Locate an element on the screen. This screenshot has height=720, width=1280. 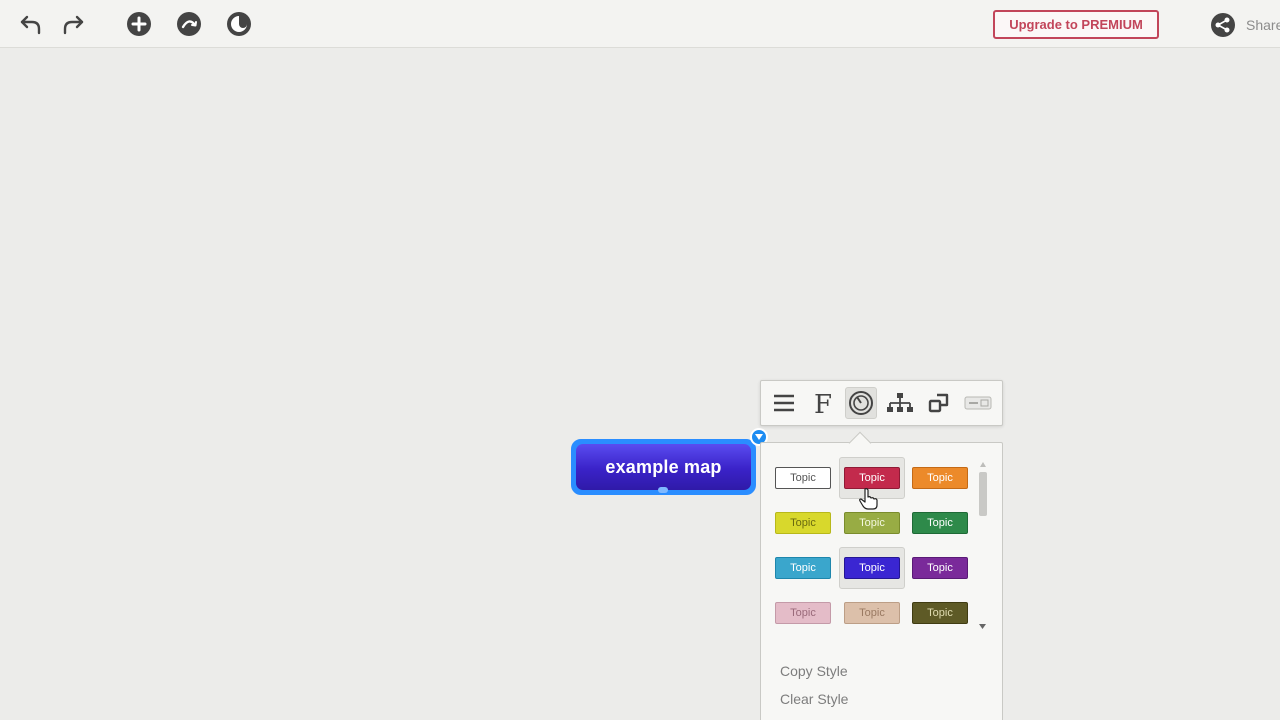
add-topic-icon is located at coordinates (139, 24).